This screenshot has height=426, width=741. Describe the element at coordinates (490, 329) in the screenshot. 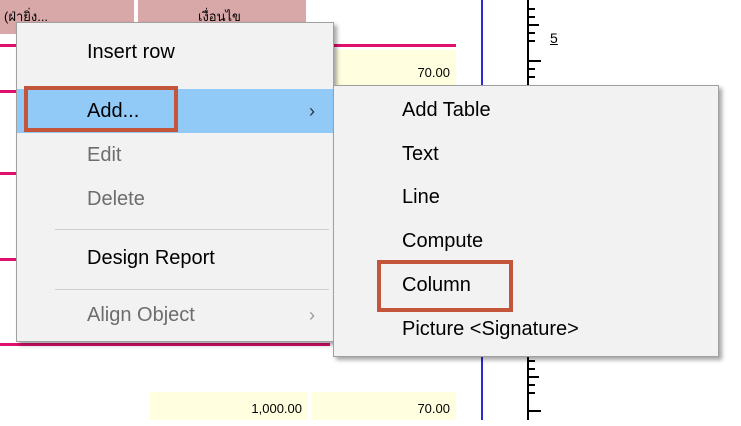

I see `submenu-item-label: Picture <Signature>` at that location.